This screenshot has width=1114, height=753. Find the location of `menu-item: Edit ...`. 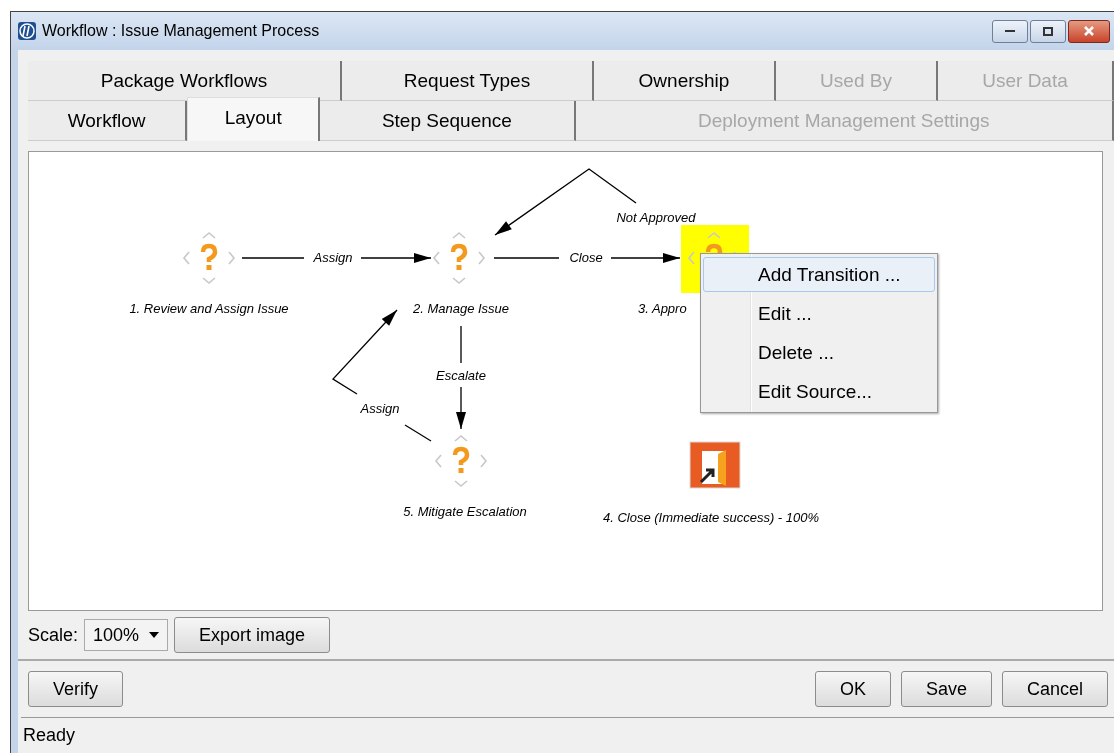

menu-item: Edit ... is located at coordinates (819, 313).